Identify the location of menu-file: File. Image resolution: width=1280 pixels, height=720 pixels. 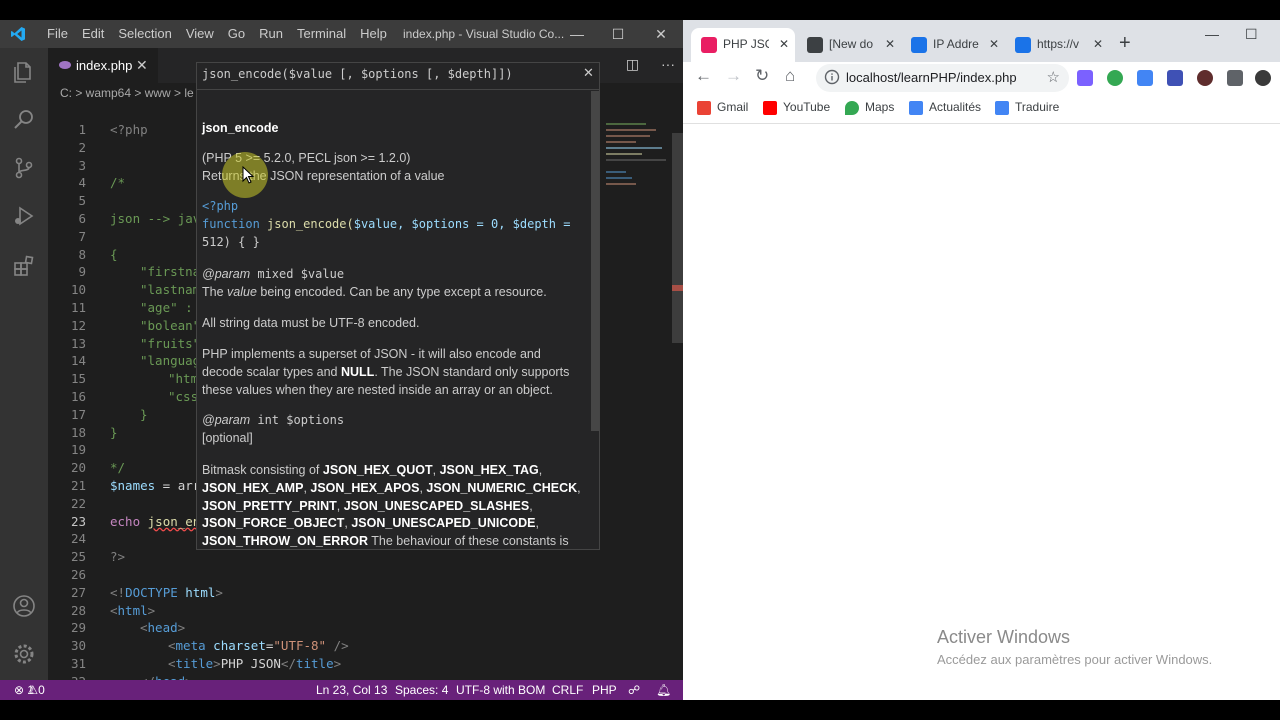
(57, 34).